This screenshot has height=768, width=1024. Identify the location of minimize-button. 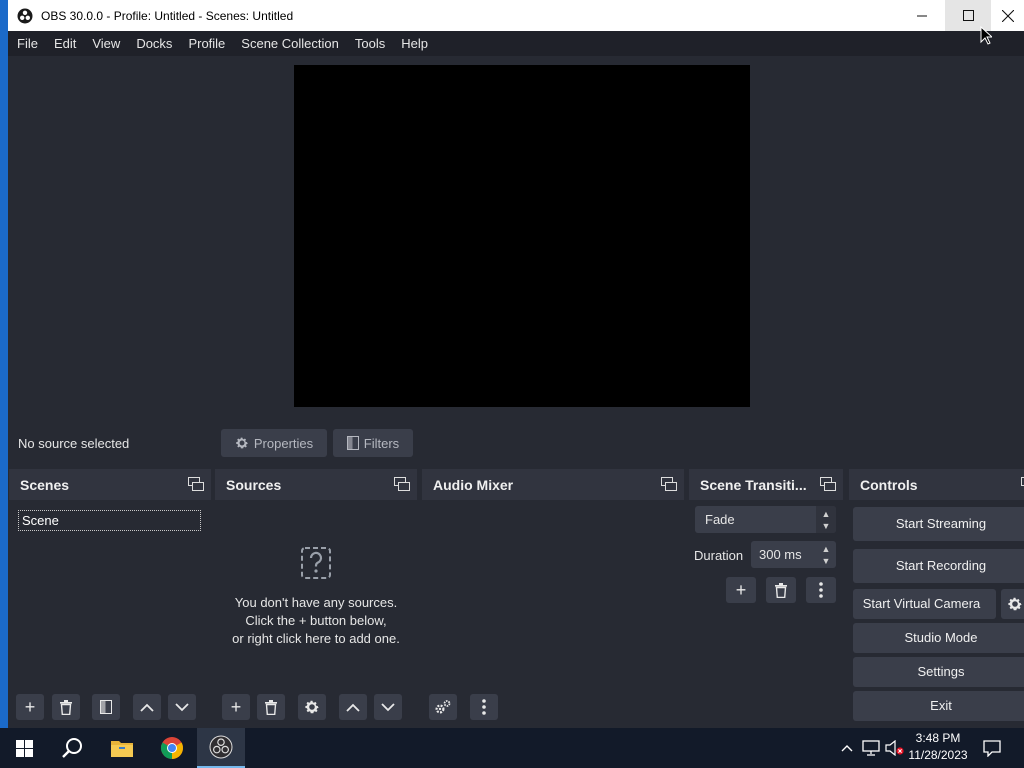
(922, 15).